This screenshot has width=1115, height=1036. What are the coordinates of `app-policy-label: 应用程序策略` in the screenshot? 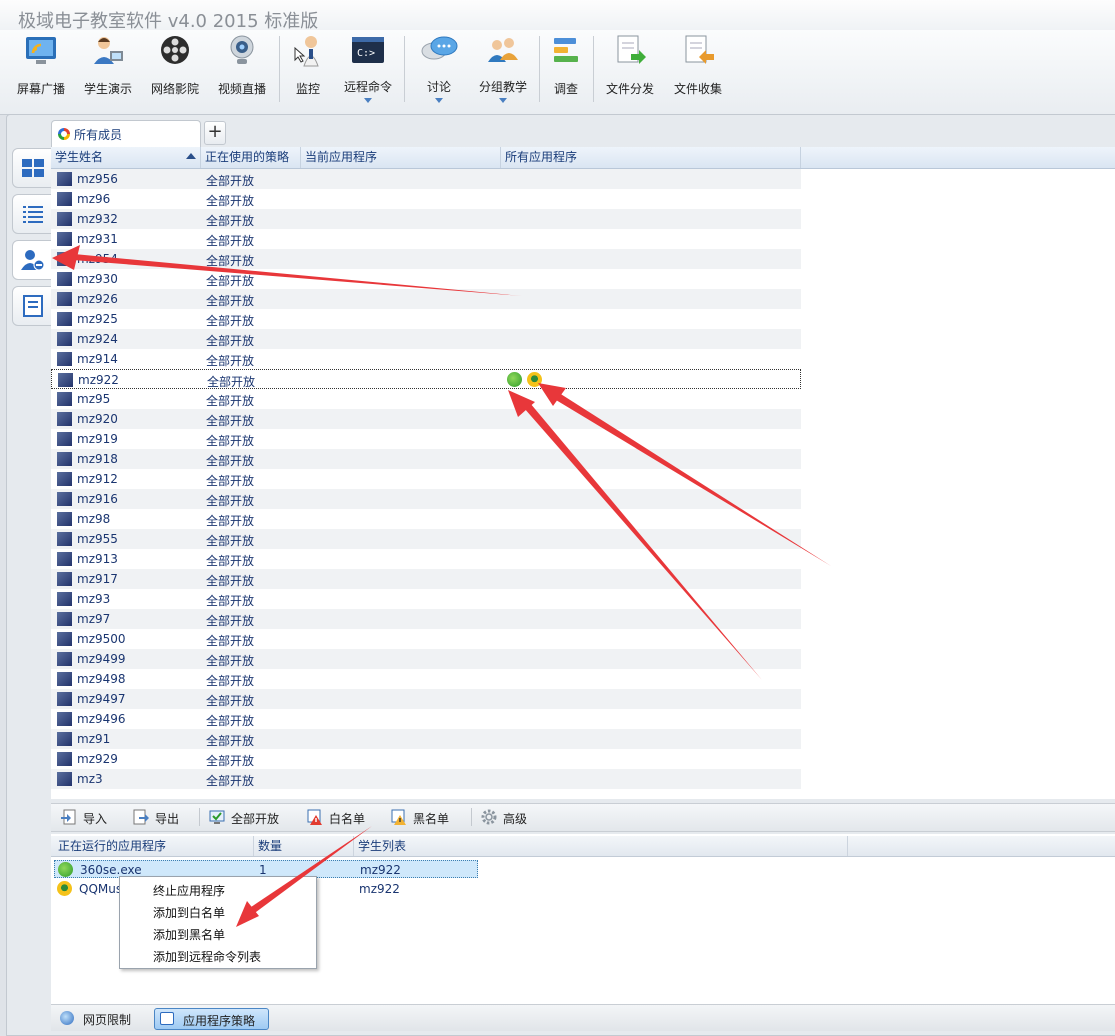 It's located at (219, 1021).